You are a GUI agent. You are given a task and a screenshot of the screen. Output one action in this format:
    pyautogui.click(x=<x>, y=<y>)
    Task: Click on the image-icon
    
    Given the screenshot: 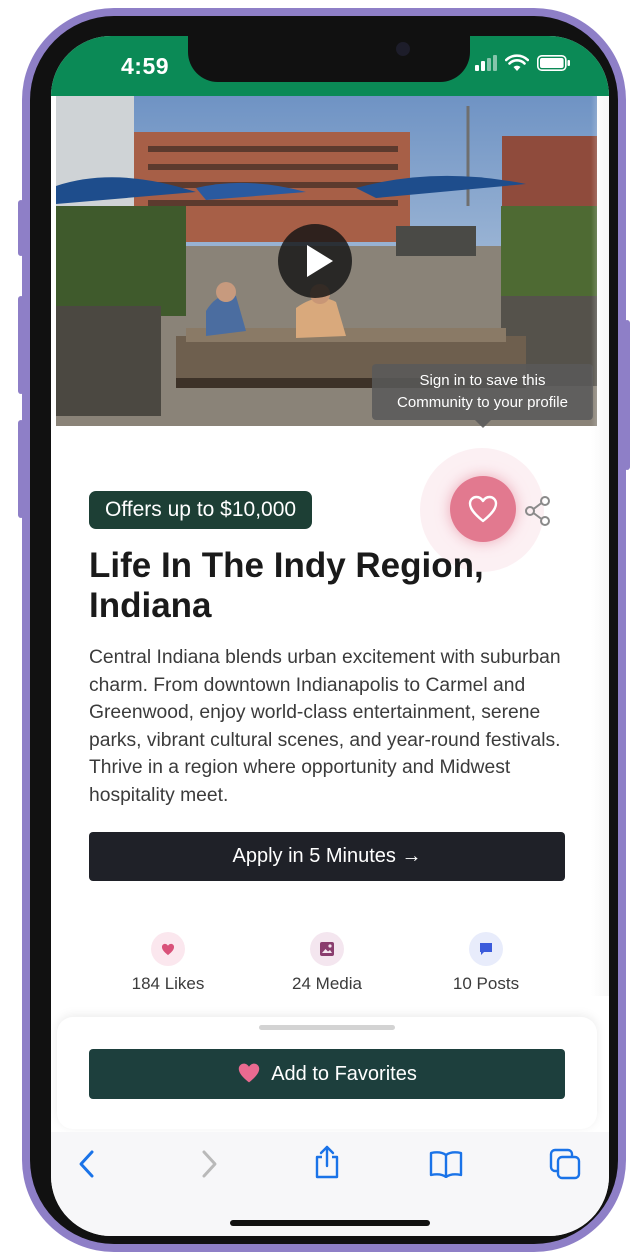 What is the action you would take?
    pyautogui.click(x=327, y=949)
    